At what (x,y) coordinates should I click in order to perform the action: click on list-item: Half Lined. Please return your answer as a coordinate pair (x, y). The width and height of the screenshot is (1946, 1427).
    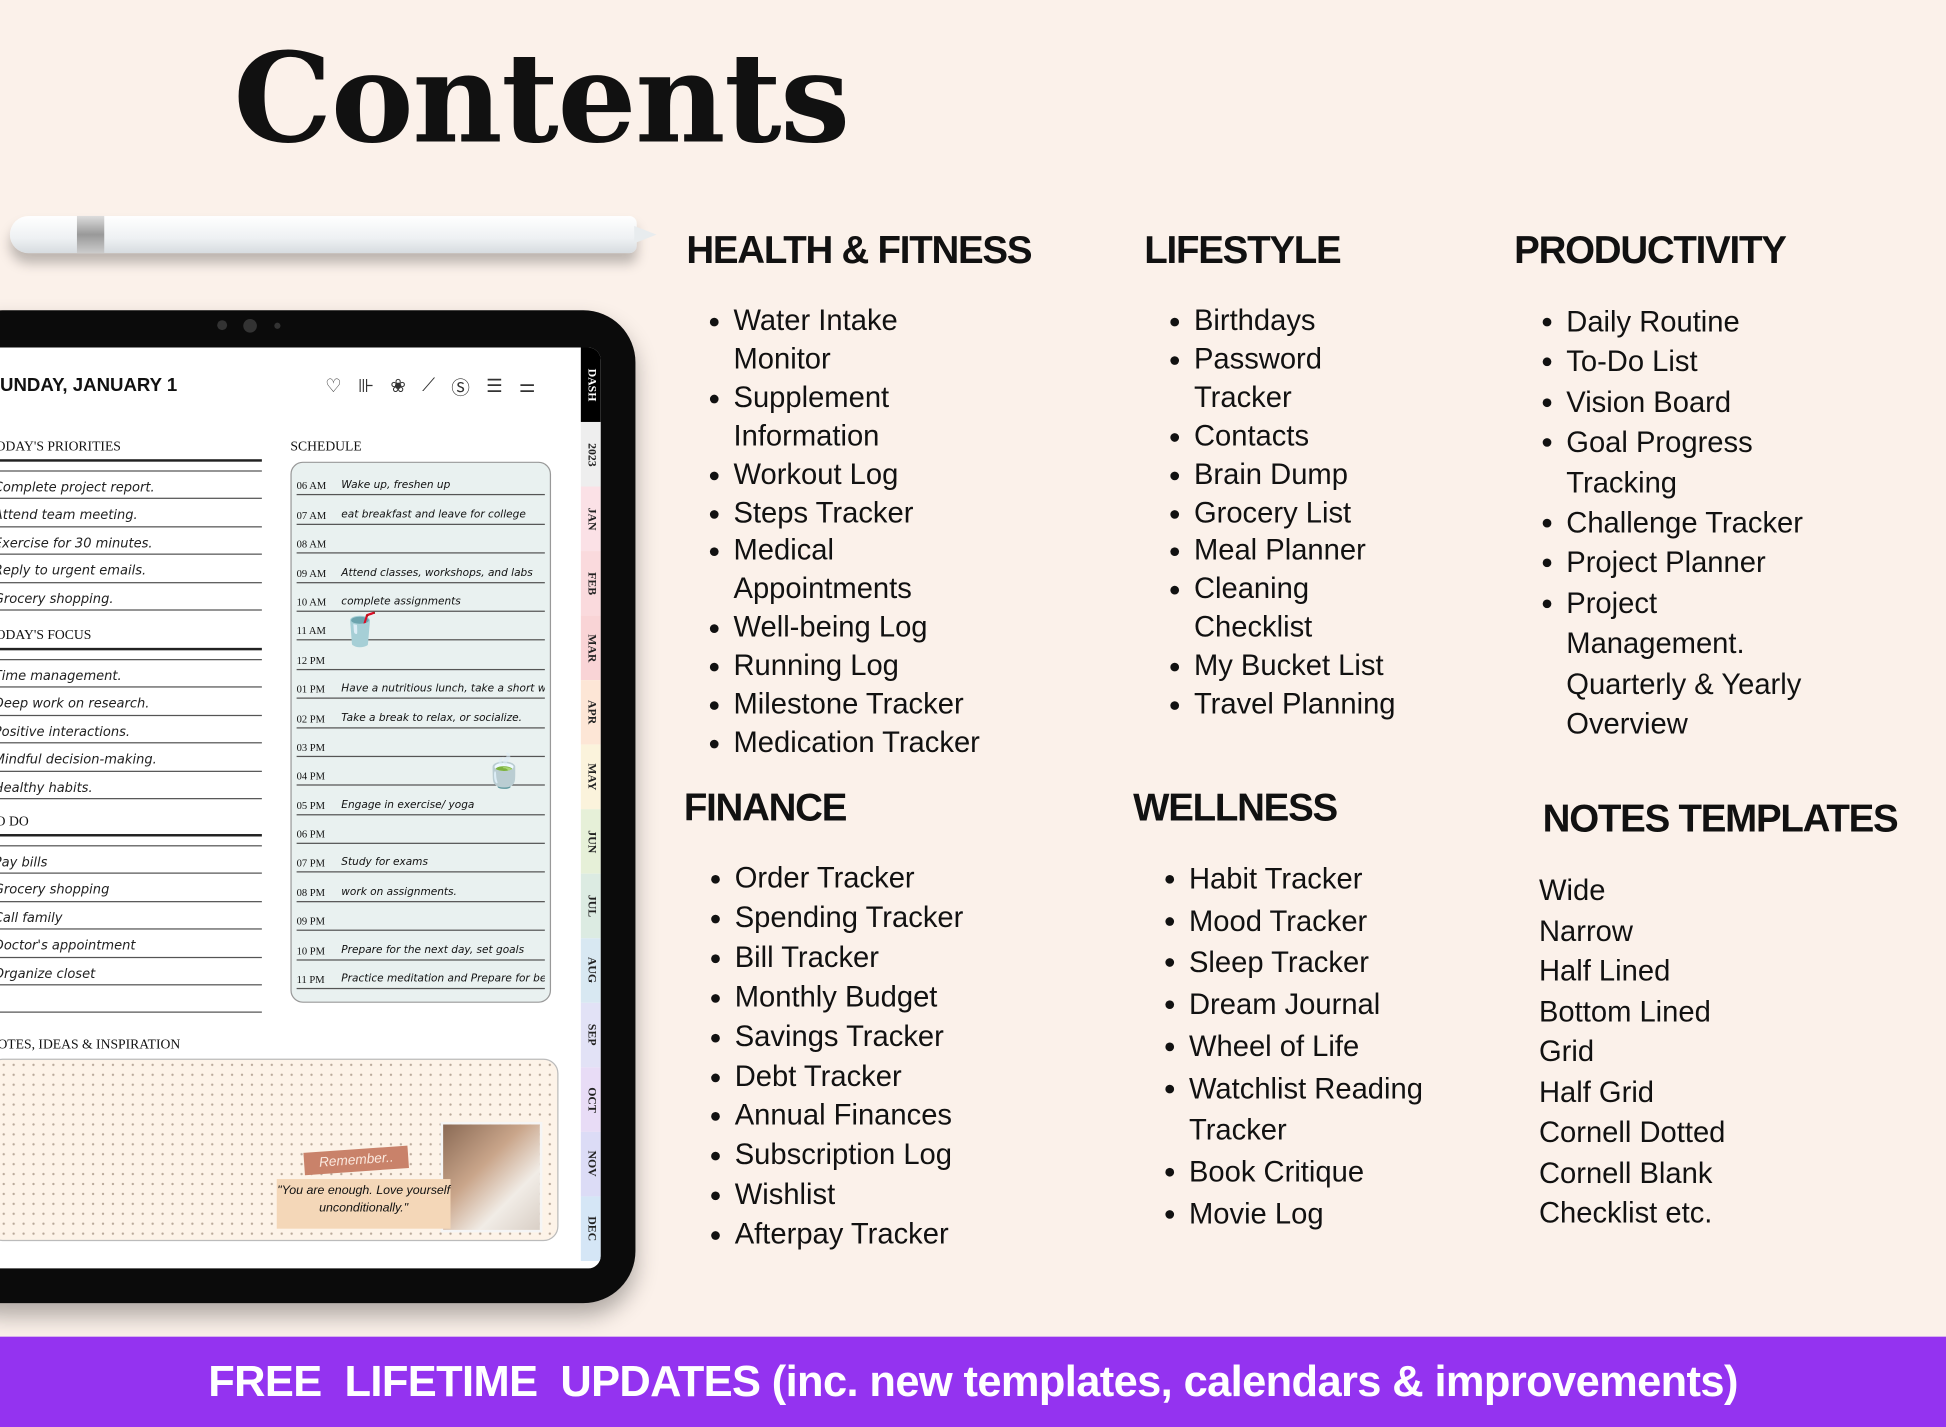
    Looking at the image, I should click on (1604, 970).